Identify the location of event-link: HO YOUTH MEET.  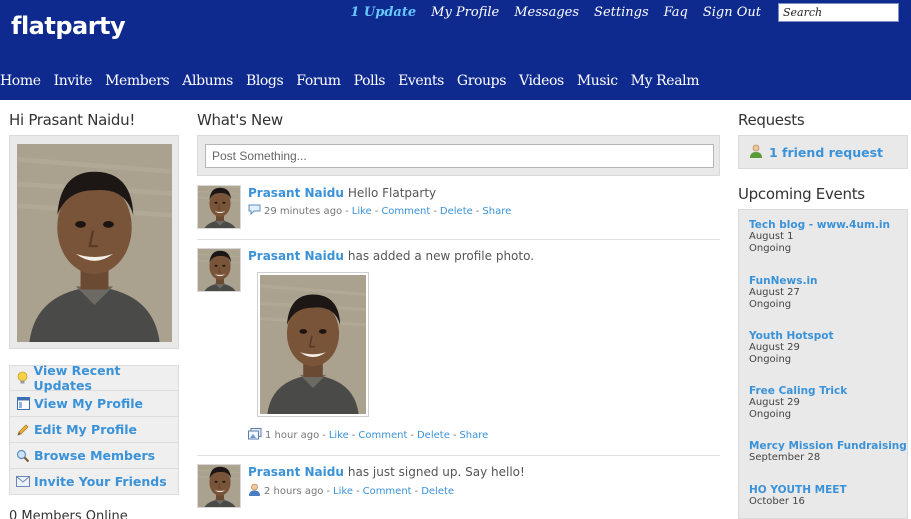
(798, 490).